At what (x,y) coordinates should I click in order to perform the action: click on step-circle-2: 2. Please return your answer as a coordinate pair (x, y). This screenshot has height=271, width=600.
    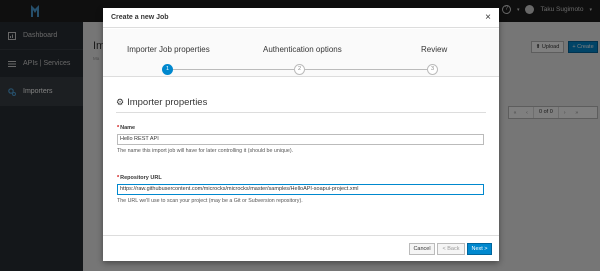
    Looking at the image, I should click on (299, 69).